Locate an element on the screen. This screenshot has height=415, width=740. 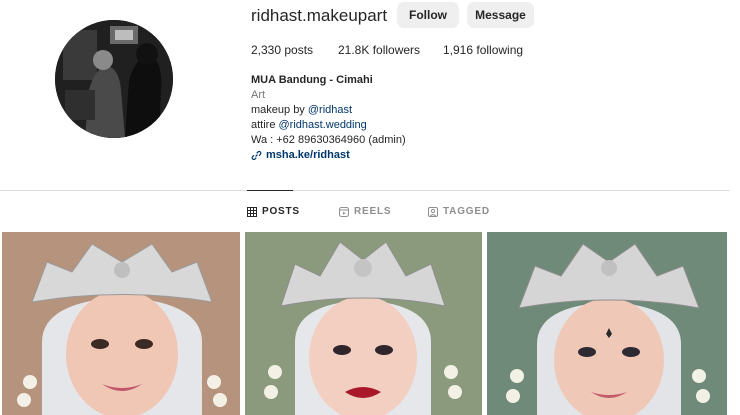
bio-line-attire: attire @ridhast.wedding is located at coordinates (328, 125).